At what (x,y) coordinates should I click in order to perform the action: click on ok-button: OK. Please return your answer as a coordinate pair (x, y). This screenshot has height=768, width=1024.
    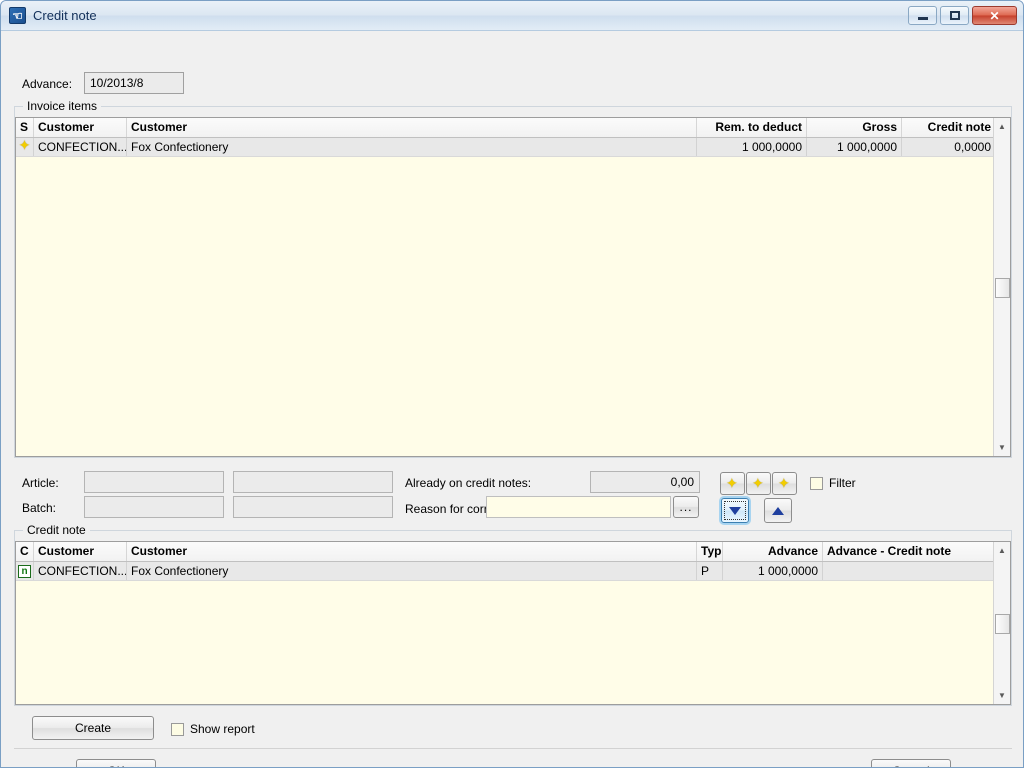
    Looking at the image, I should click on (116, 763).